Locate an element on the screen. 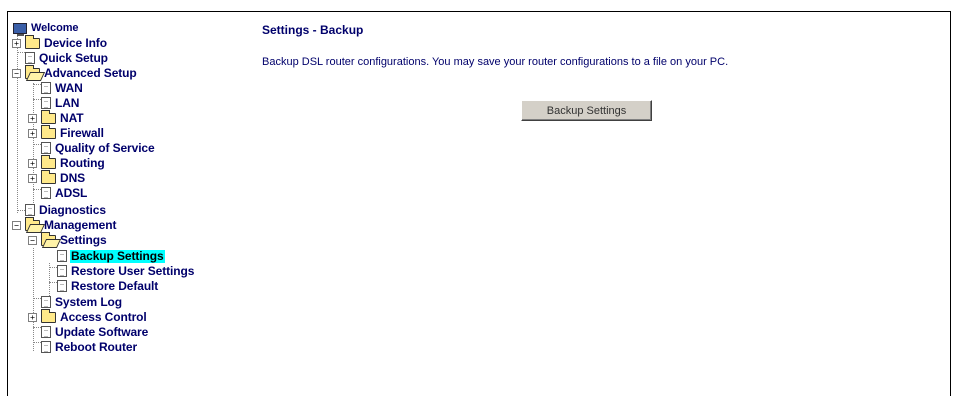 This screenshot has width=961, height=396. tree-node-update-software: Update Software is located at coordinates (95, 332).